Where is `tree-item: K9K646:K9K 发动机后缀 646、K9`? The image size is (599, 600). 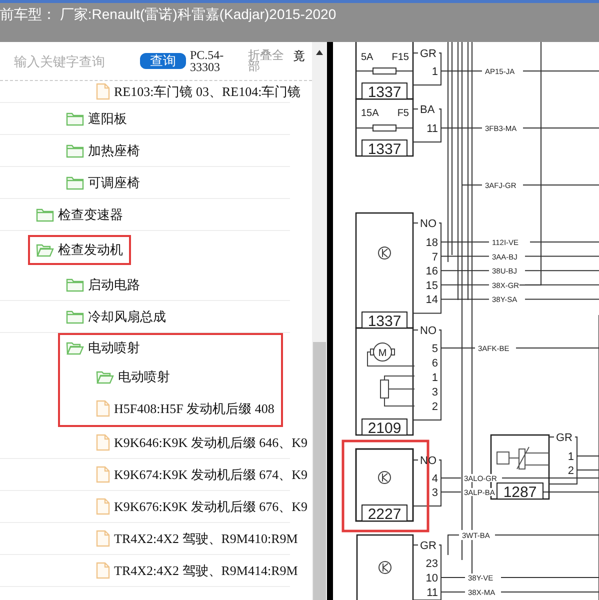
tree-item: K9K646:K9K 发动机后缀 646、K9 is located at coordinates (202, 443).